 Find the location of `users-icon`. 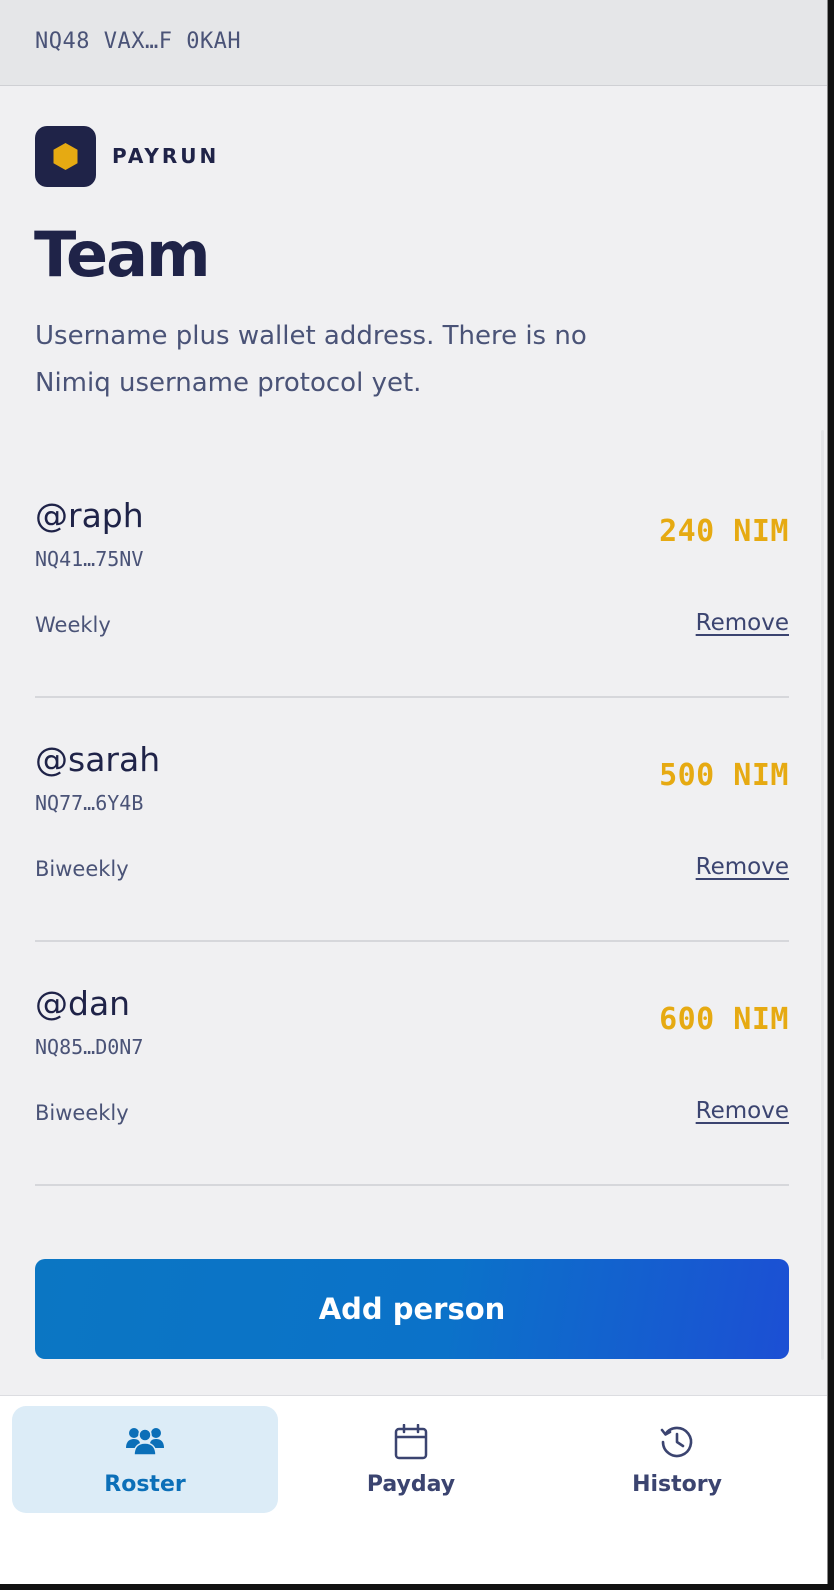

users-icon is located at coordinates (145, 1442).